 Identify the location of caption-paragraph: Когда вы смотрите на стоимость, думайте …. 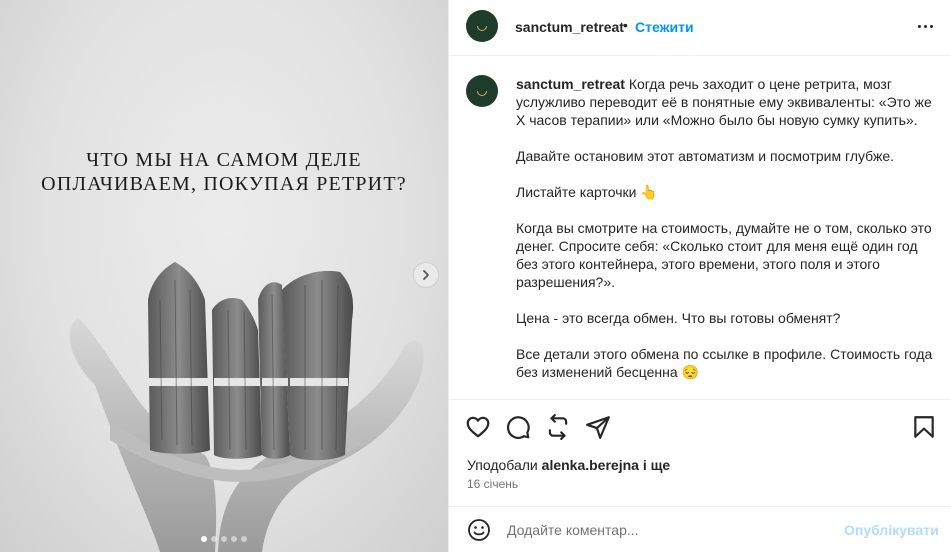
(724, 255).